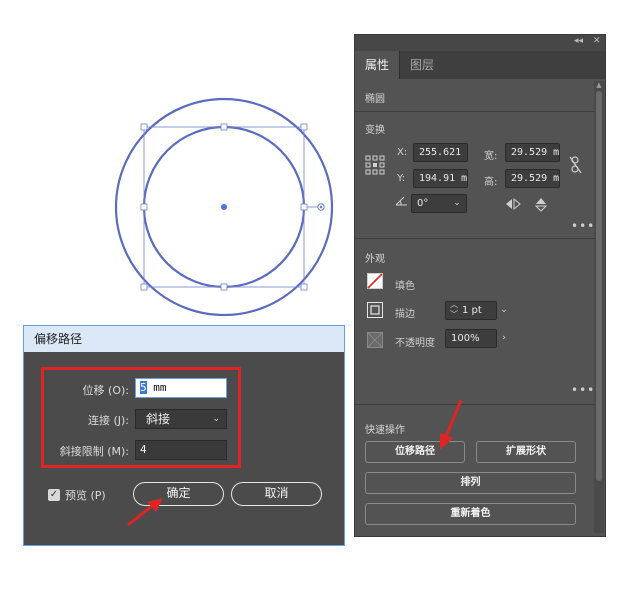 The height and width of the screenshot is (590, 628). Describe the element at coordinates (145, 512) in the screenshot. I see `arrow-to-ok-button` at that location.